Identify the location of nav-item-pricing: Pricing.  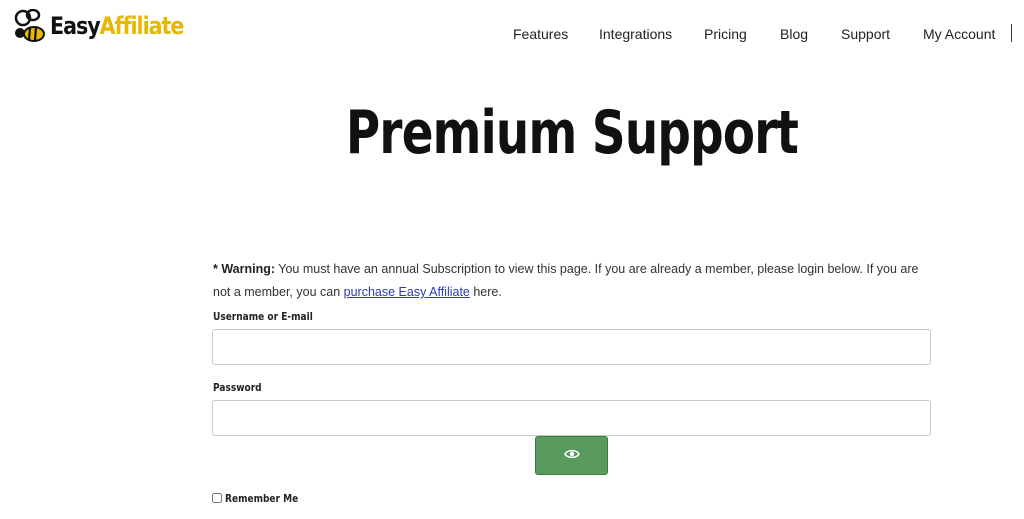
(725, 34).